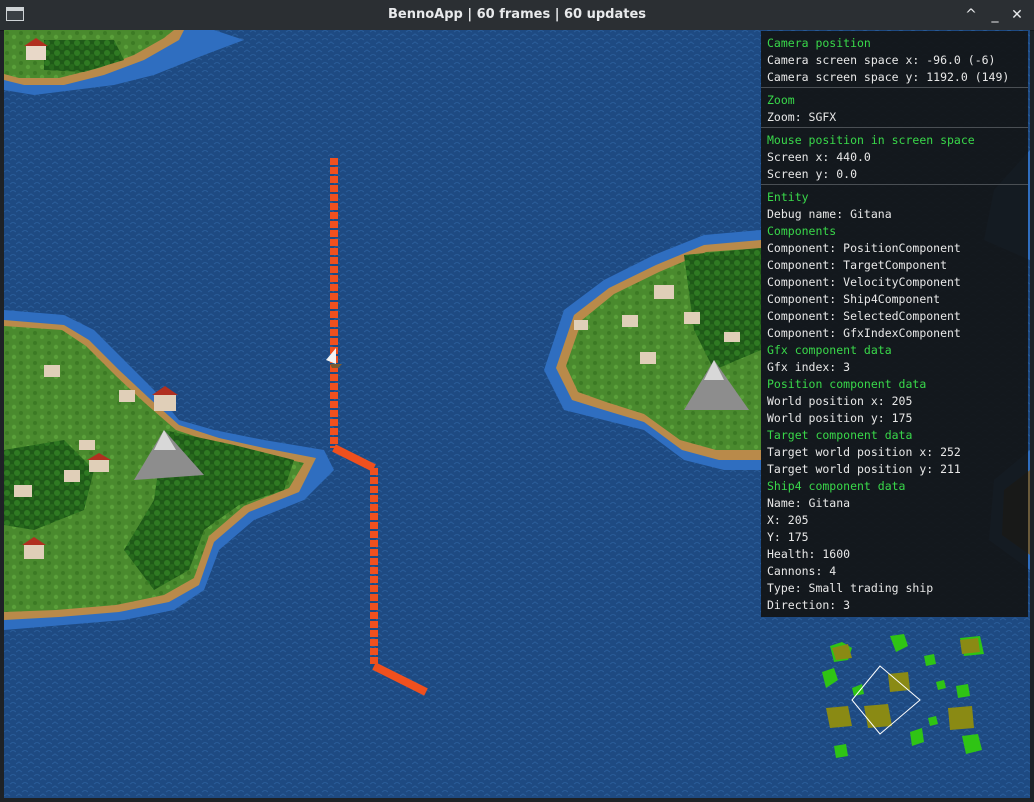 The height and width of the screenshot is (802, 1034). Describe the element at coordinates (864, 248) in the screenshot. I see `component-item: Component: PositionComponent` at that location.